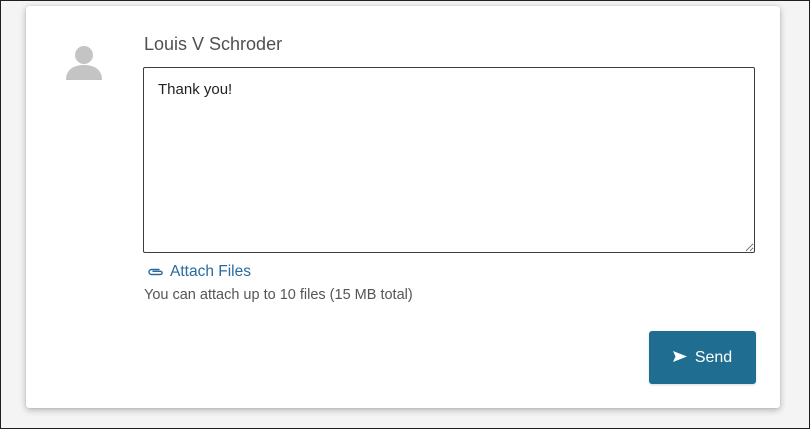  I want to click on attach-files-link: Attach Files, so click(199, 272).